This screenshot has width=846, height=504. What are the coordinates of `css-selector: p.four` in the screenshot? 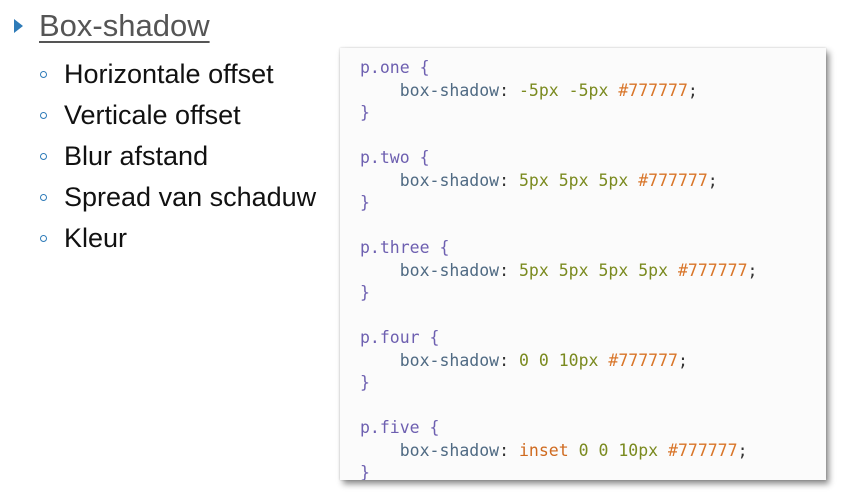 It's located at (390, 337).